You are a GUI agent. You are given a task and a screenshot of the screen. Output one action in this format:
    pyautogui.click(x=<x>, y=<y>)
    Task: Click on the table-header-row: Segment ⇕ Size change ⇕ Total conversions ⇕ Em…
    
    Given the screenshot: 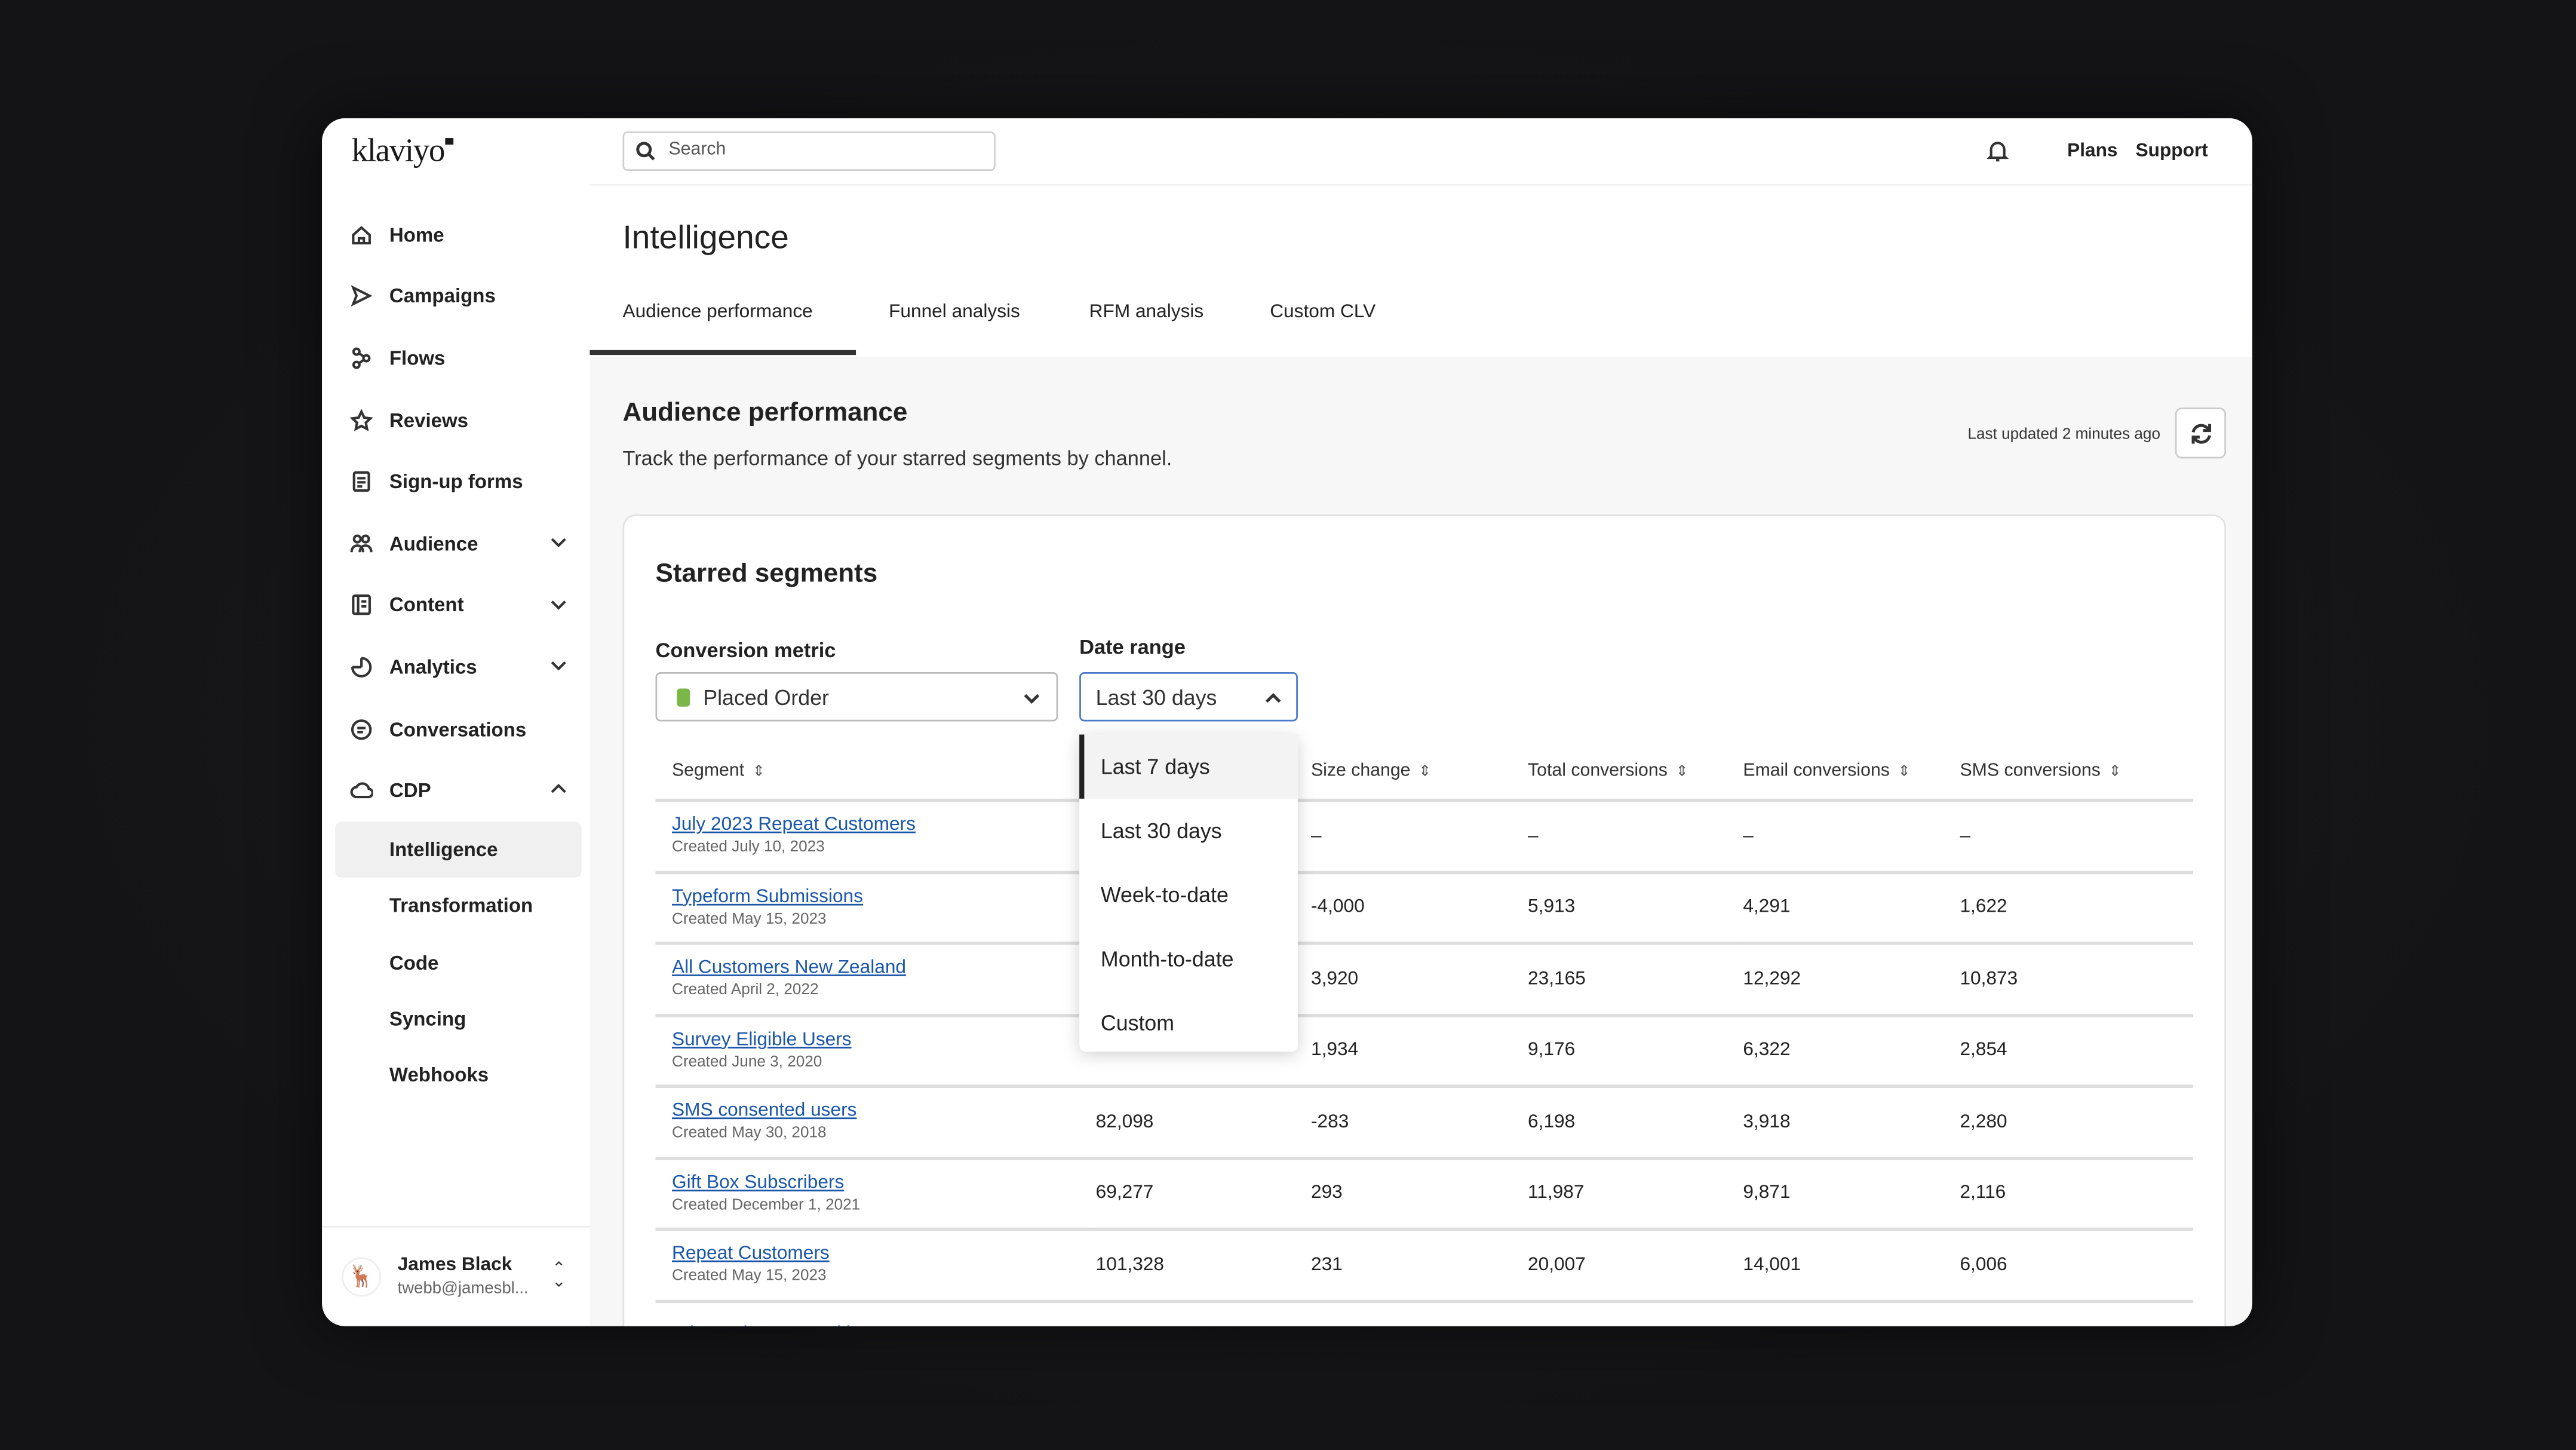 What is the action you would take?
    pyautogui.click(x=1424, y=771)
    